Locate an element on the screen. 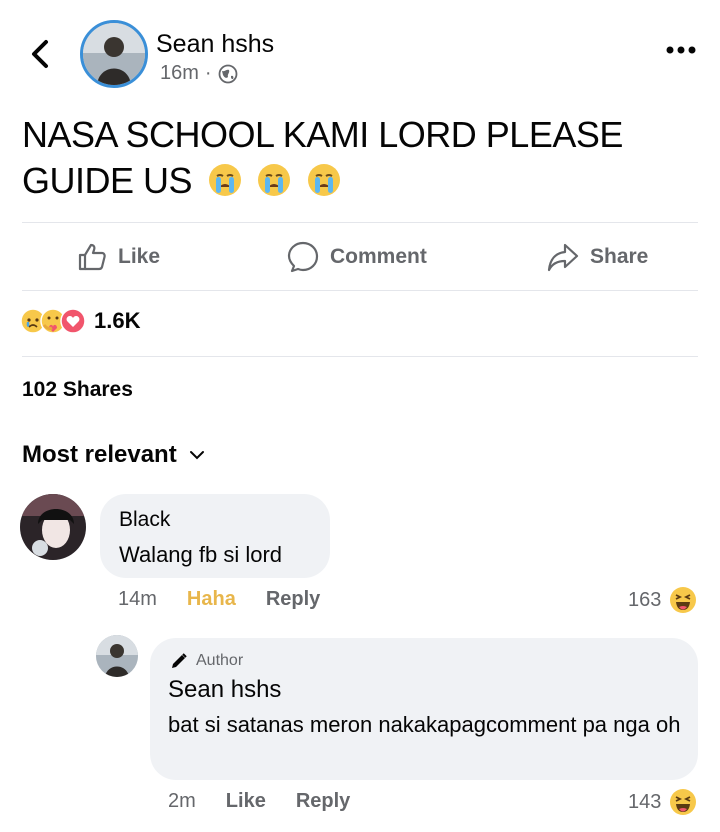  post-meta: 16m · is located at coordinates (199, 73).